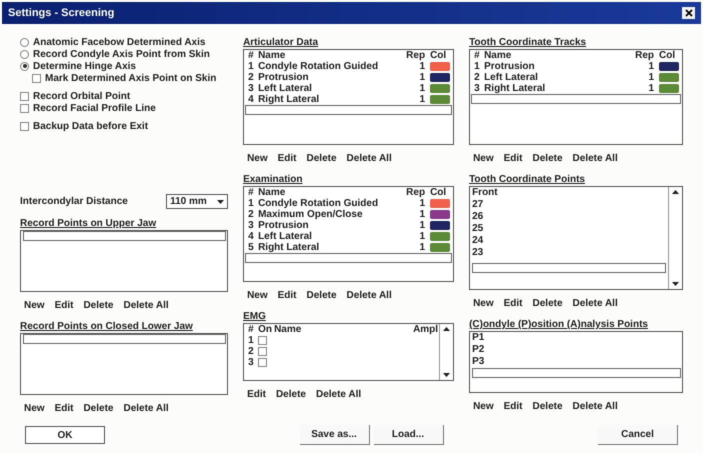  I want to click on option-label: Anatomic Facebow Determined Axis, so click(119, 43).